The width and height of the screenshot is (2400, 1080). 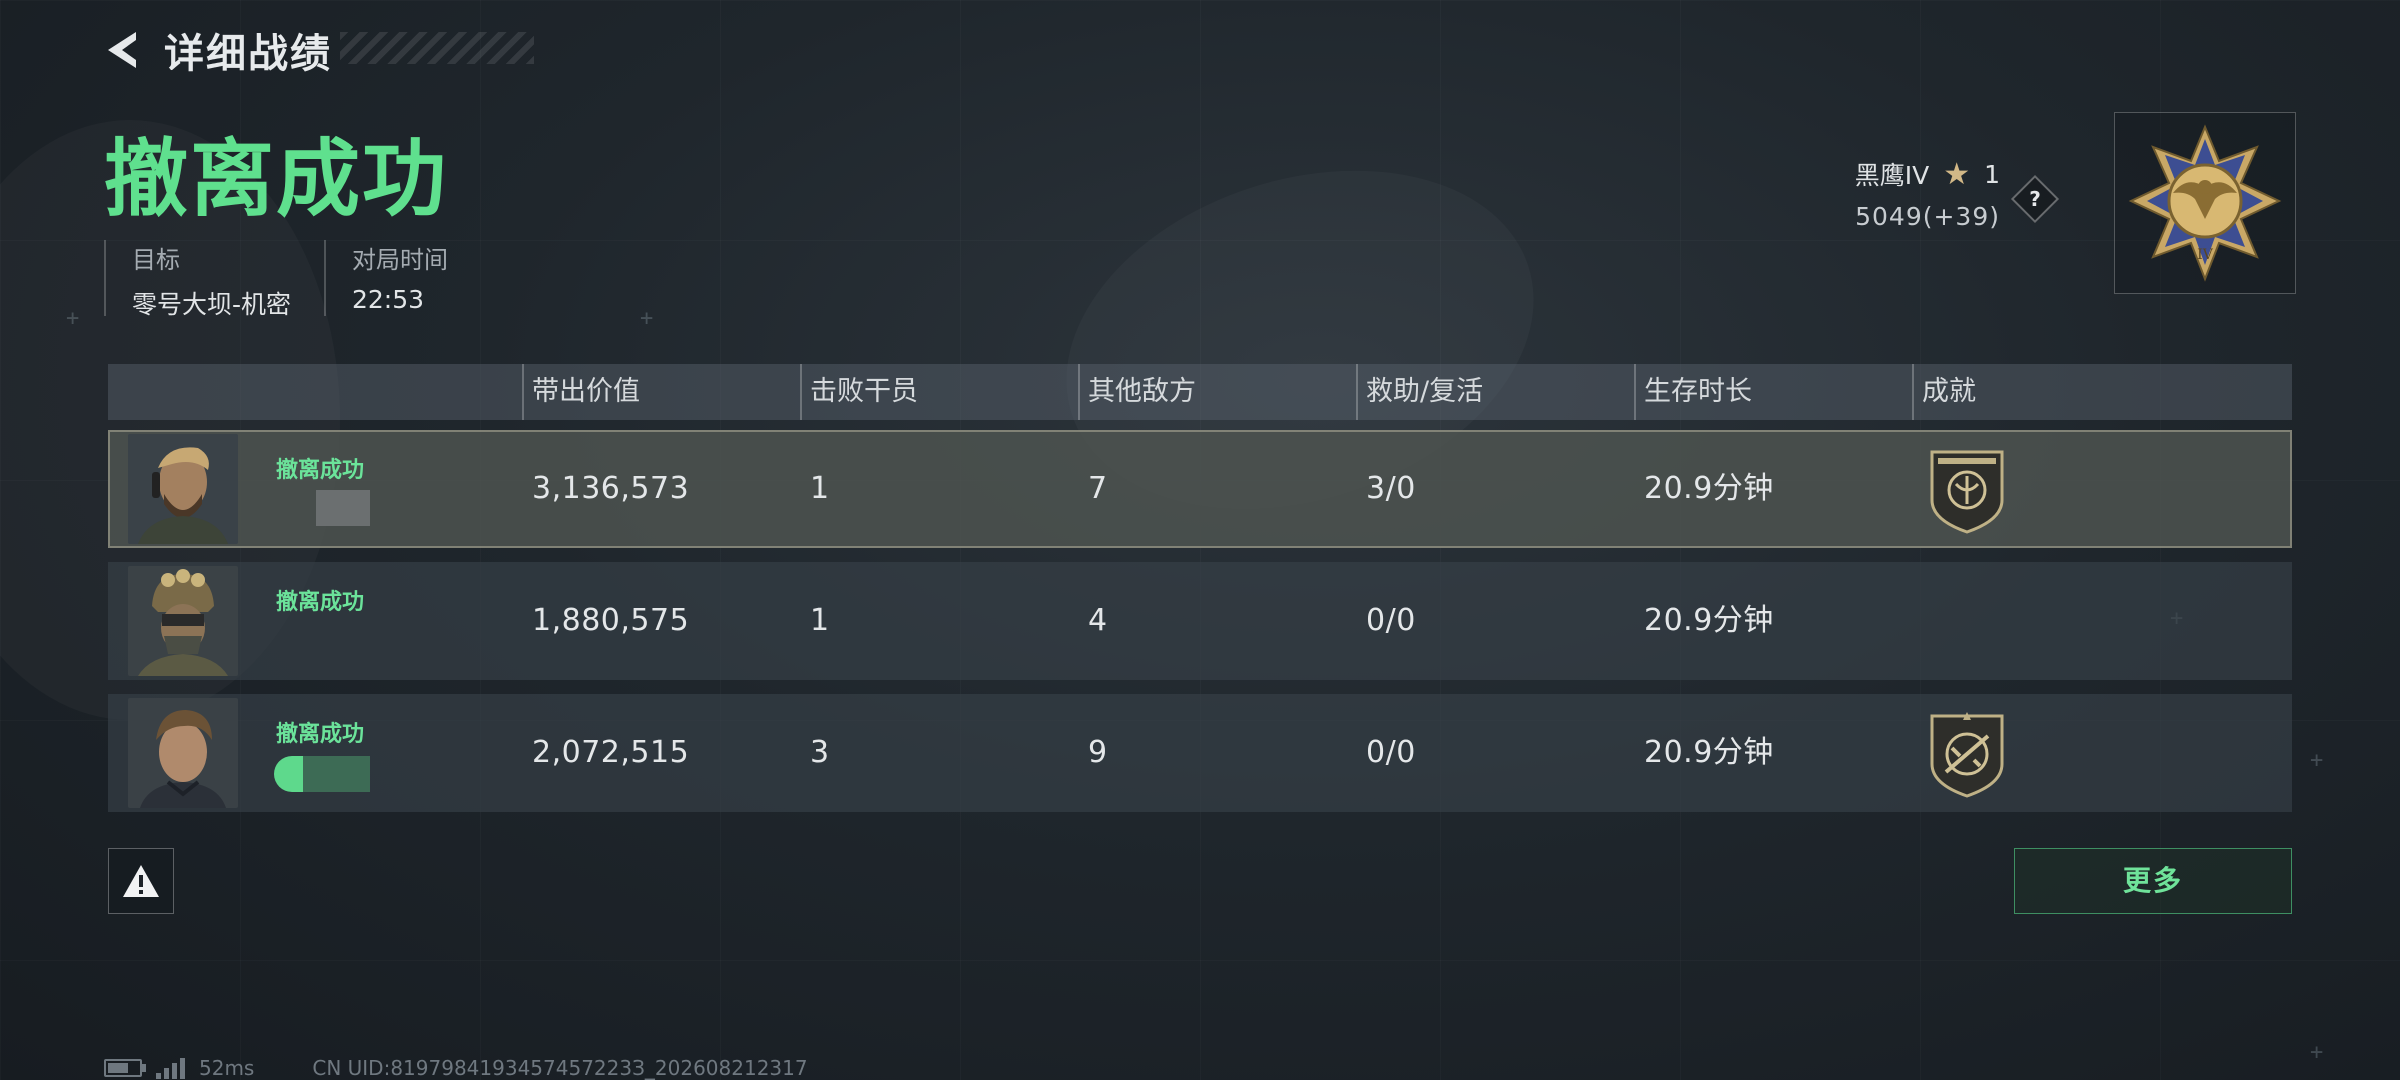 I want to click on match-time-label: 对局时间, so click(x=400, y=260).